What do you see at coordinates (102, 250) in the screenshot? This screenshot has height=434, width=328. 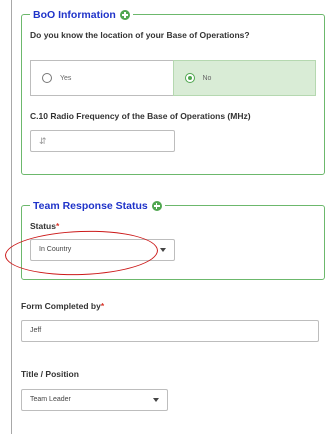 I see `status-select: In Country` at bounding box center [102, 250].